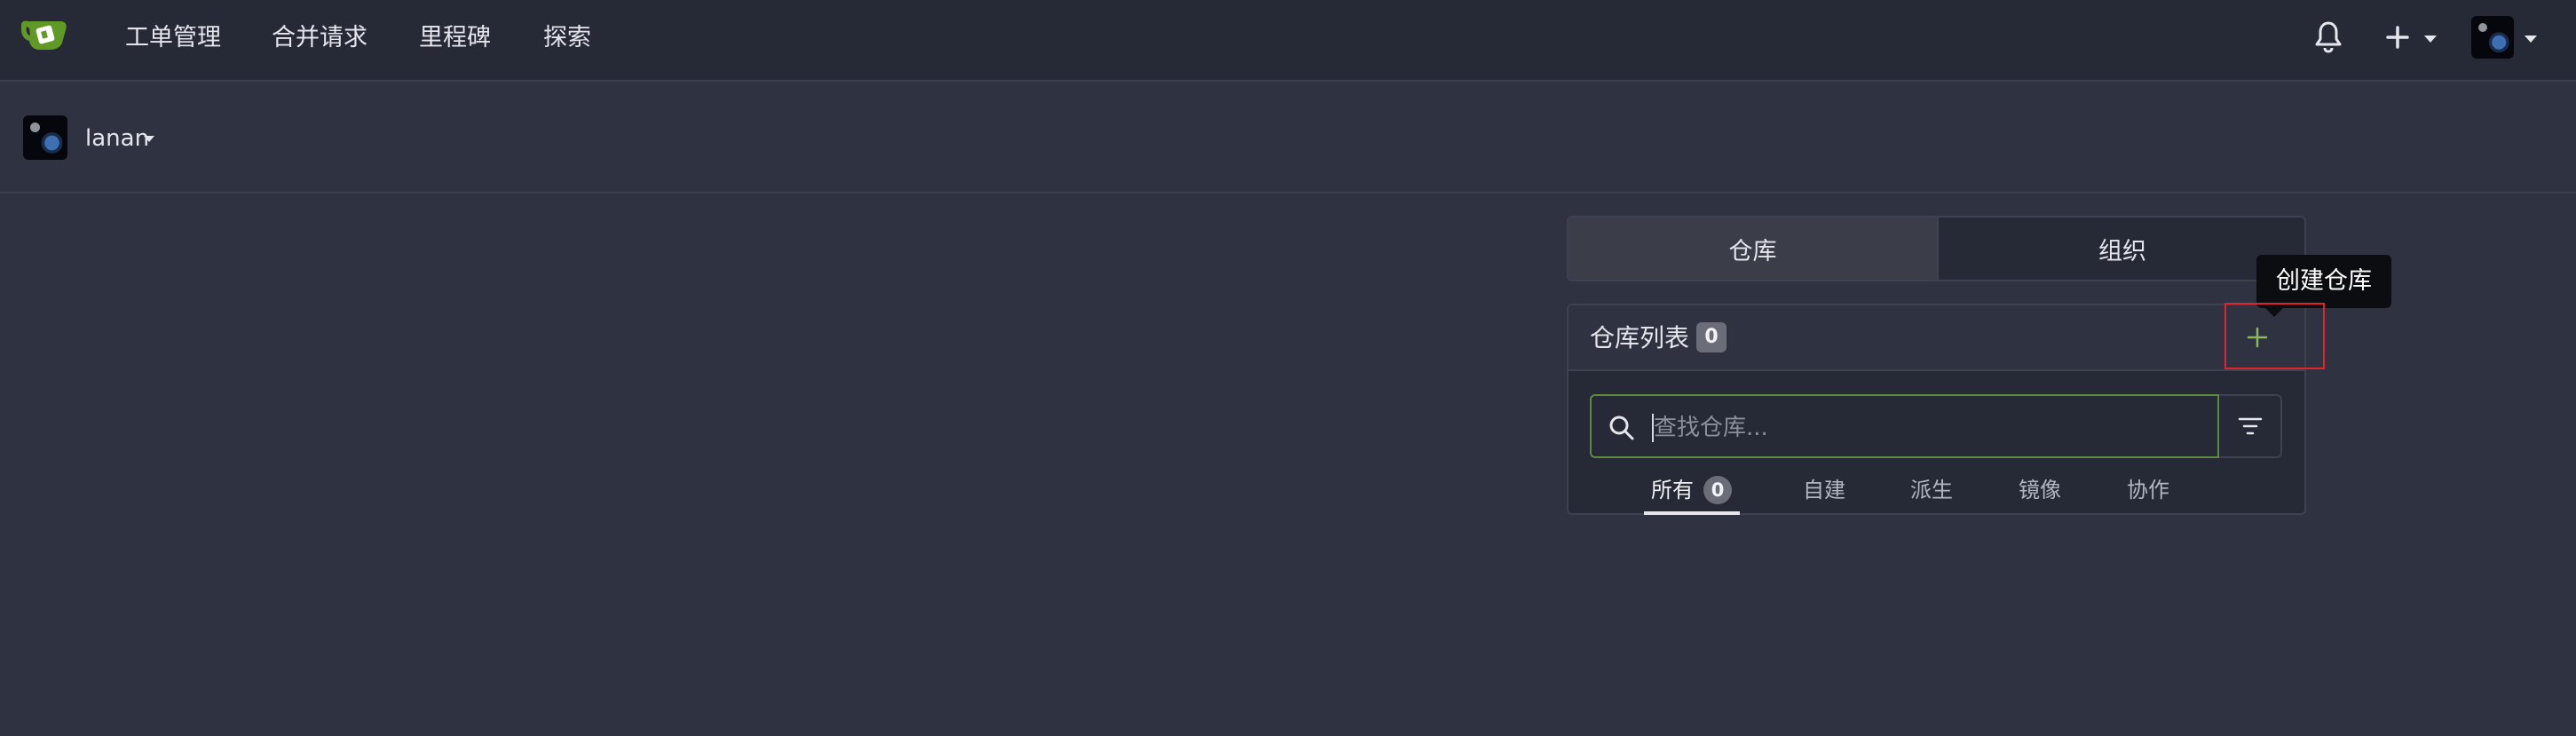  What do you see at coordinates (1621, 427) in the screenshot?
I see `search-icon` at bounding box center [1621, 427].